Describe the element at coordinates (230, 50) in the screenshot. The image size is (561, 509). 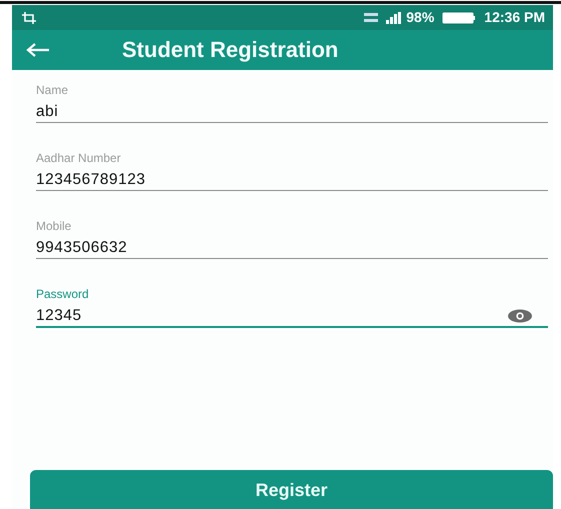
I see `screen-title: Student Registration` at that location.